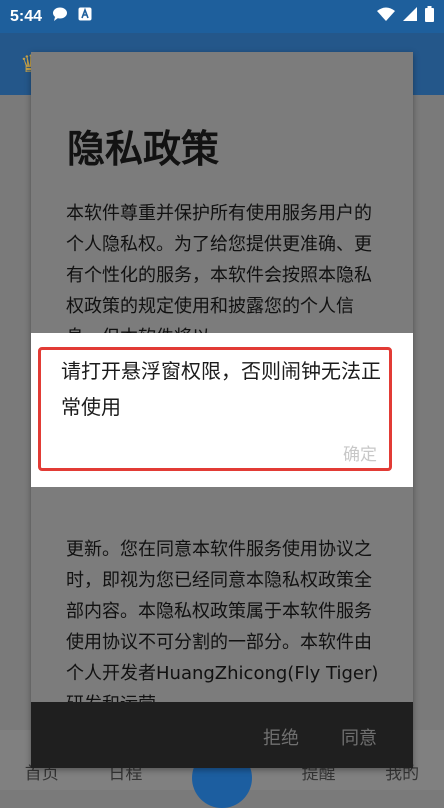  Describe the element at coordinates (281, 737) in the screenshot. I see `reject-button: 拒绝` at that location.